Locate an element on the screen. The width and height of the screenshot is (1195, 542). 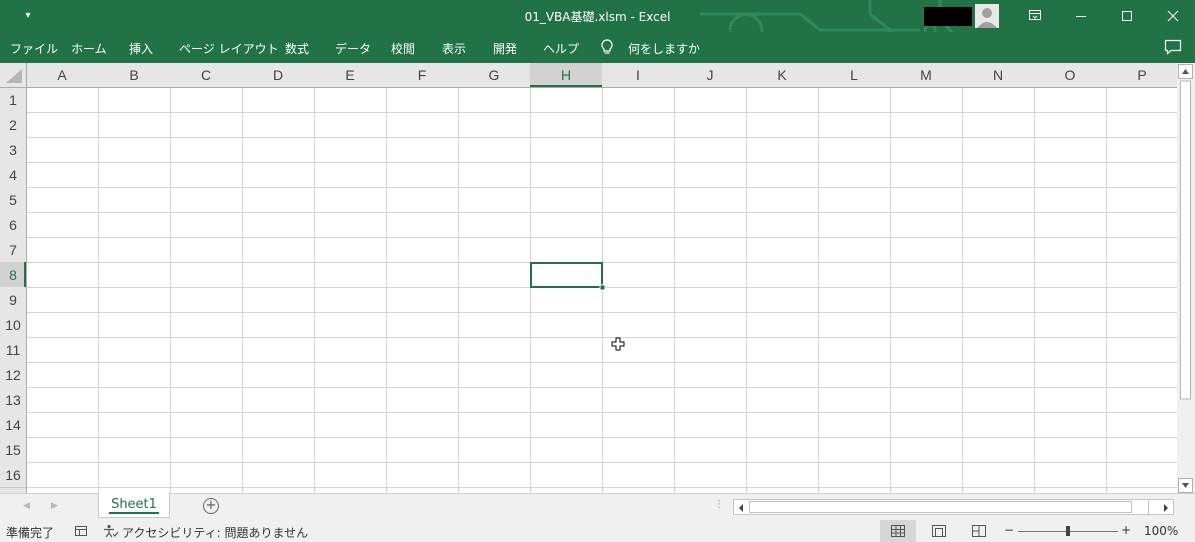
tab-file: ファイル is located at coordinates (34, 48).